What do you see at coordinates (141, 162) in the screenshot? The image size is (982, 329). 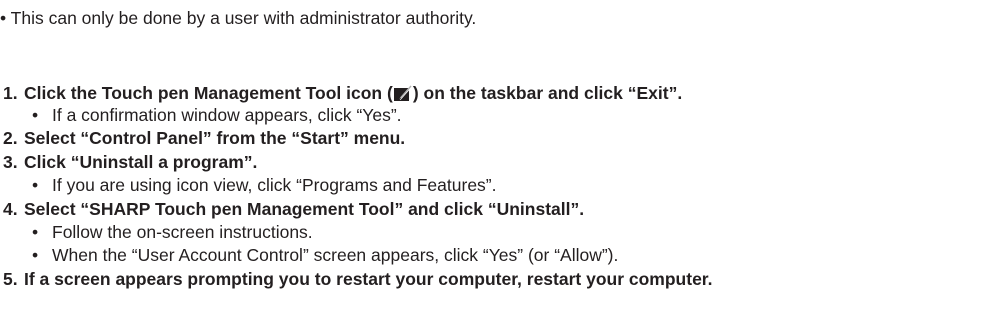 I see `step-3-text: Click “Uninstall a program”.` at bounding box center [141, 162].